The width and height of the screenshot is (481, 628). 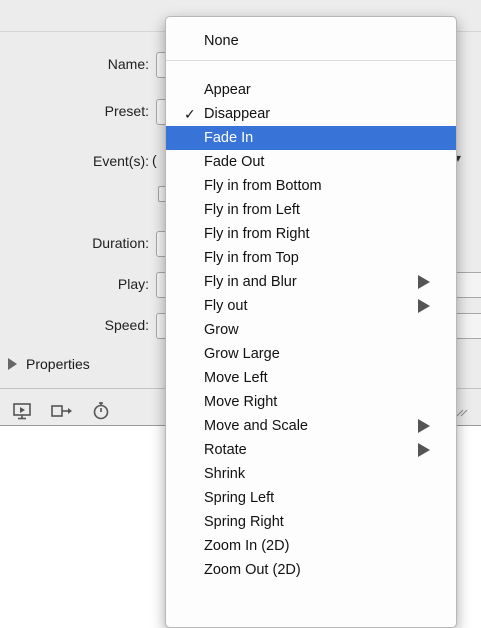 What do you see at coordinates (234, 162) in the screenshot?
I see `menu-item-label: Fade Out` at bounding box center [234, 162].